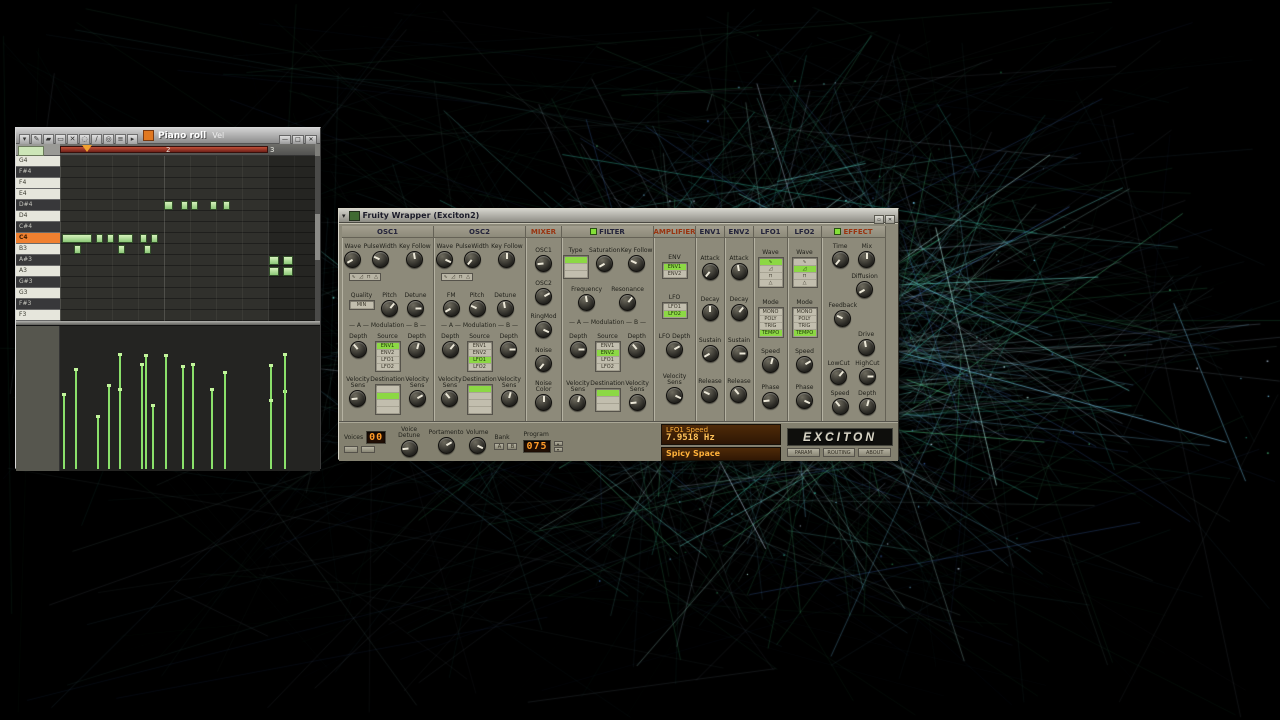 Image resolution: width=1280 pixels, height=720 pixels. Describe the element at coordinates (148, 135) in the screenshot. I see `channel-color-chip` at that location.